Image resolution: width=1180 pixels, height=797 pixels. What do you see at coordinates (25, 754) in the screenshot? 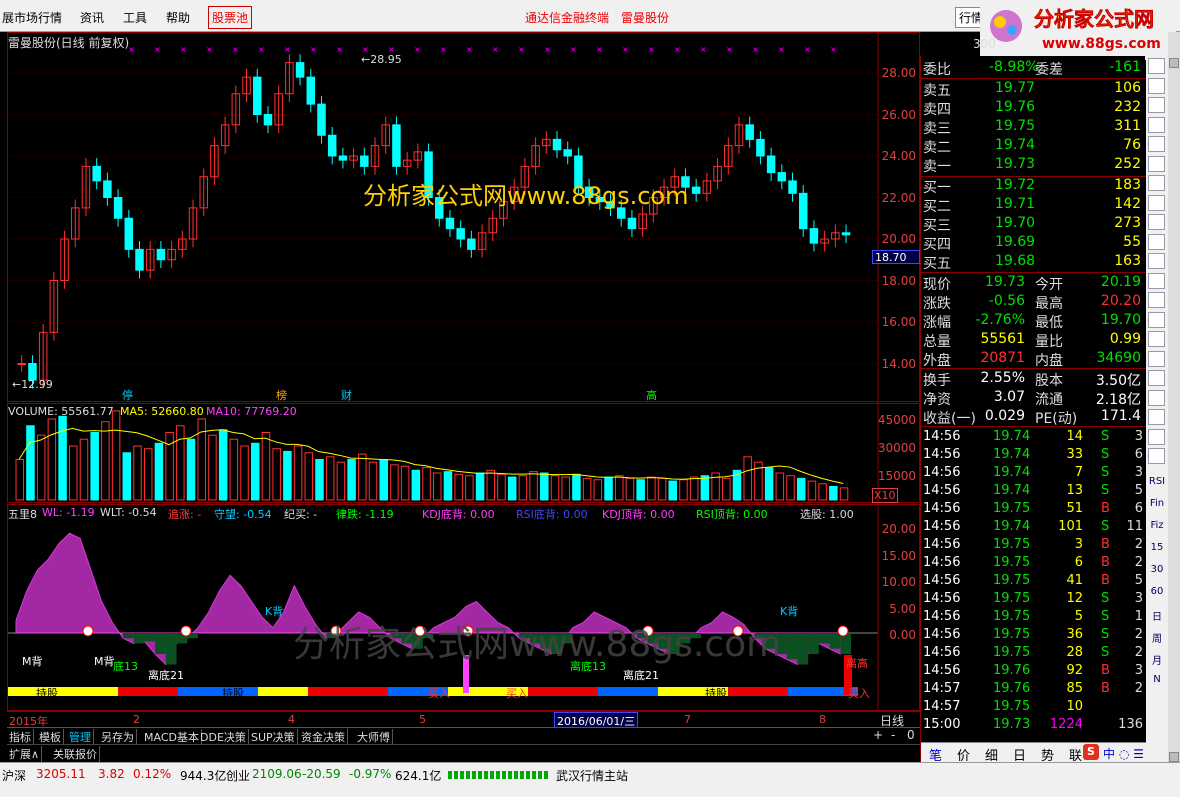
I see `ext-expand: 扩展∧` at bounding box center [25, 754].